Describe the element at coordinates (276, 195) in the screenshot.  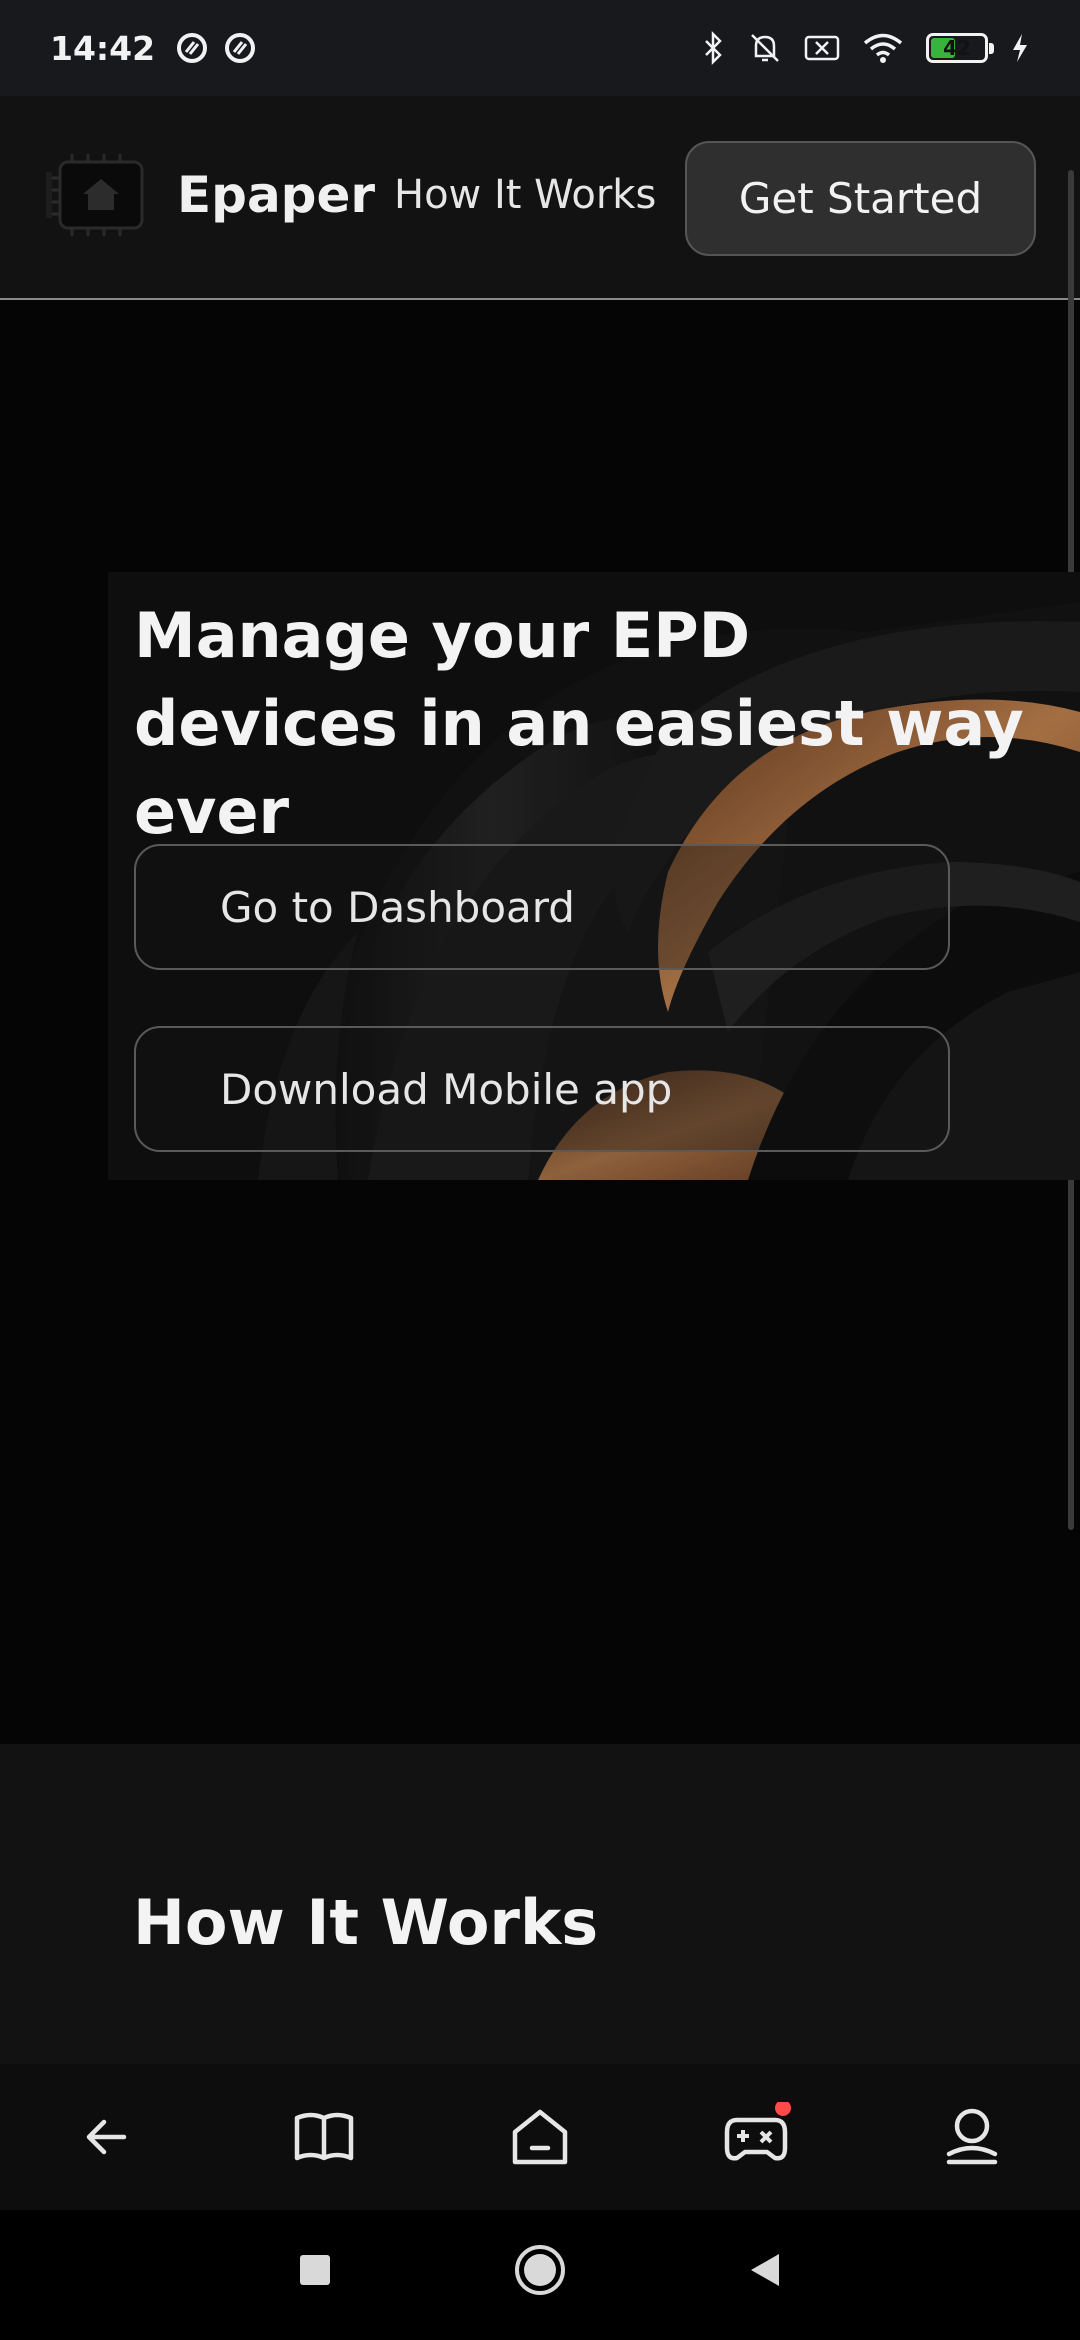
I see `brand-name: Epaper` at that location.